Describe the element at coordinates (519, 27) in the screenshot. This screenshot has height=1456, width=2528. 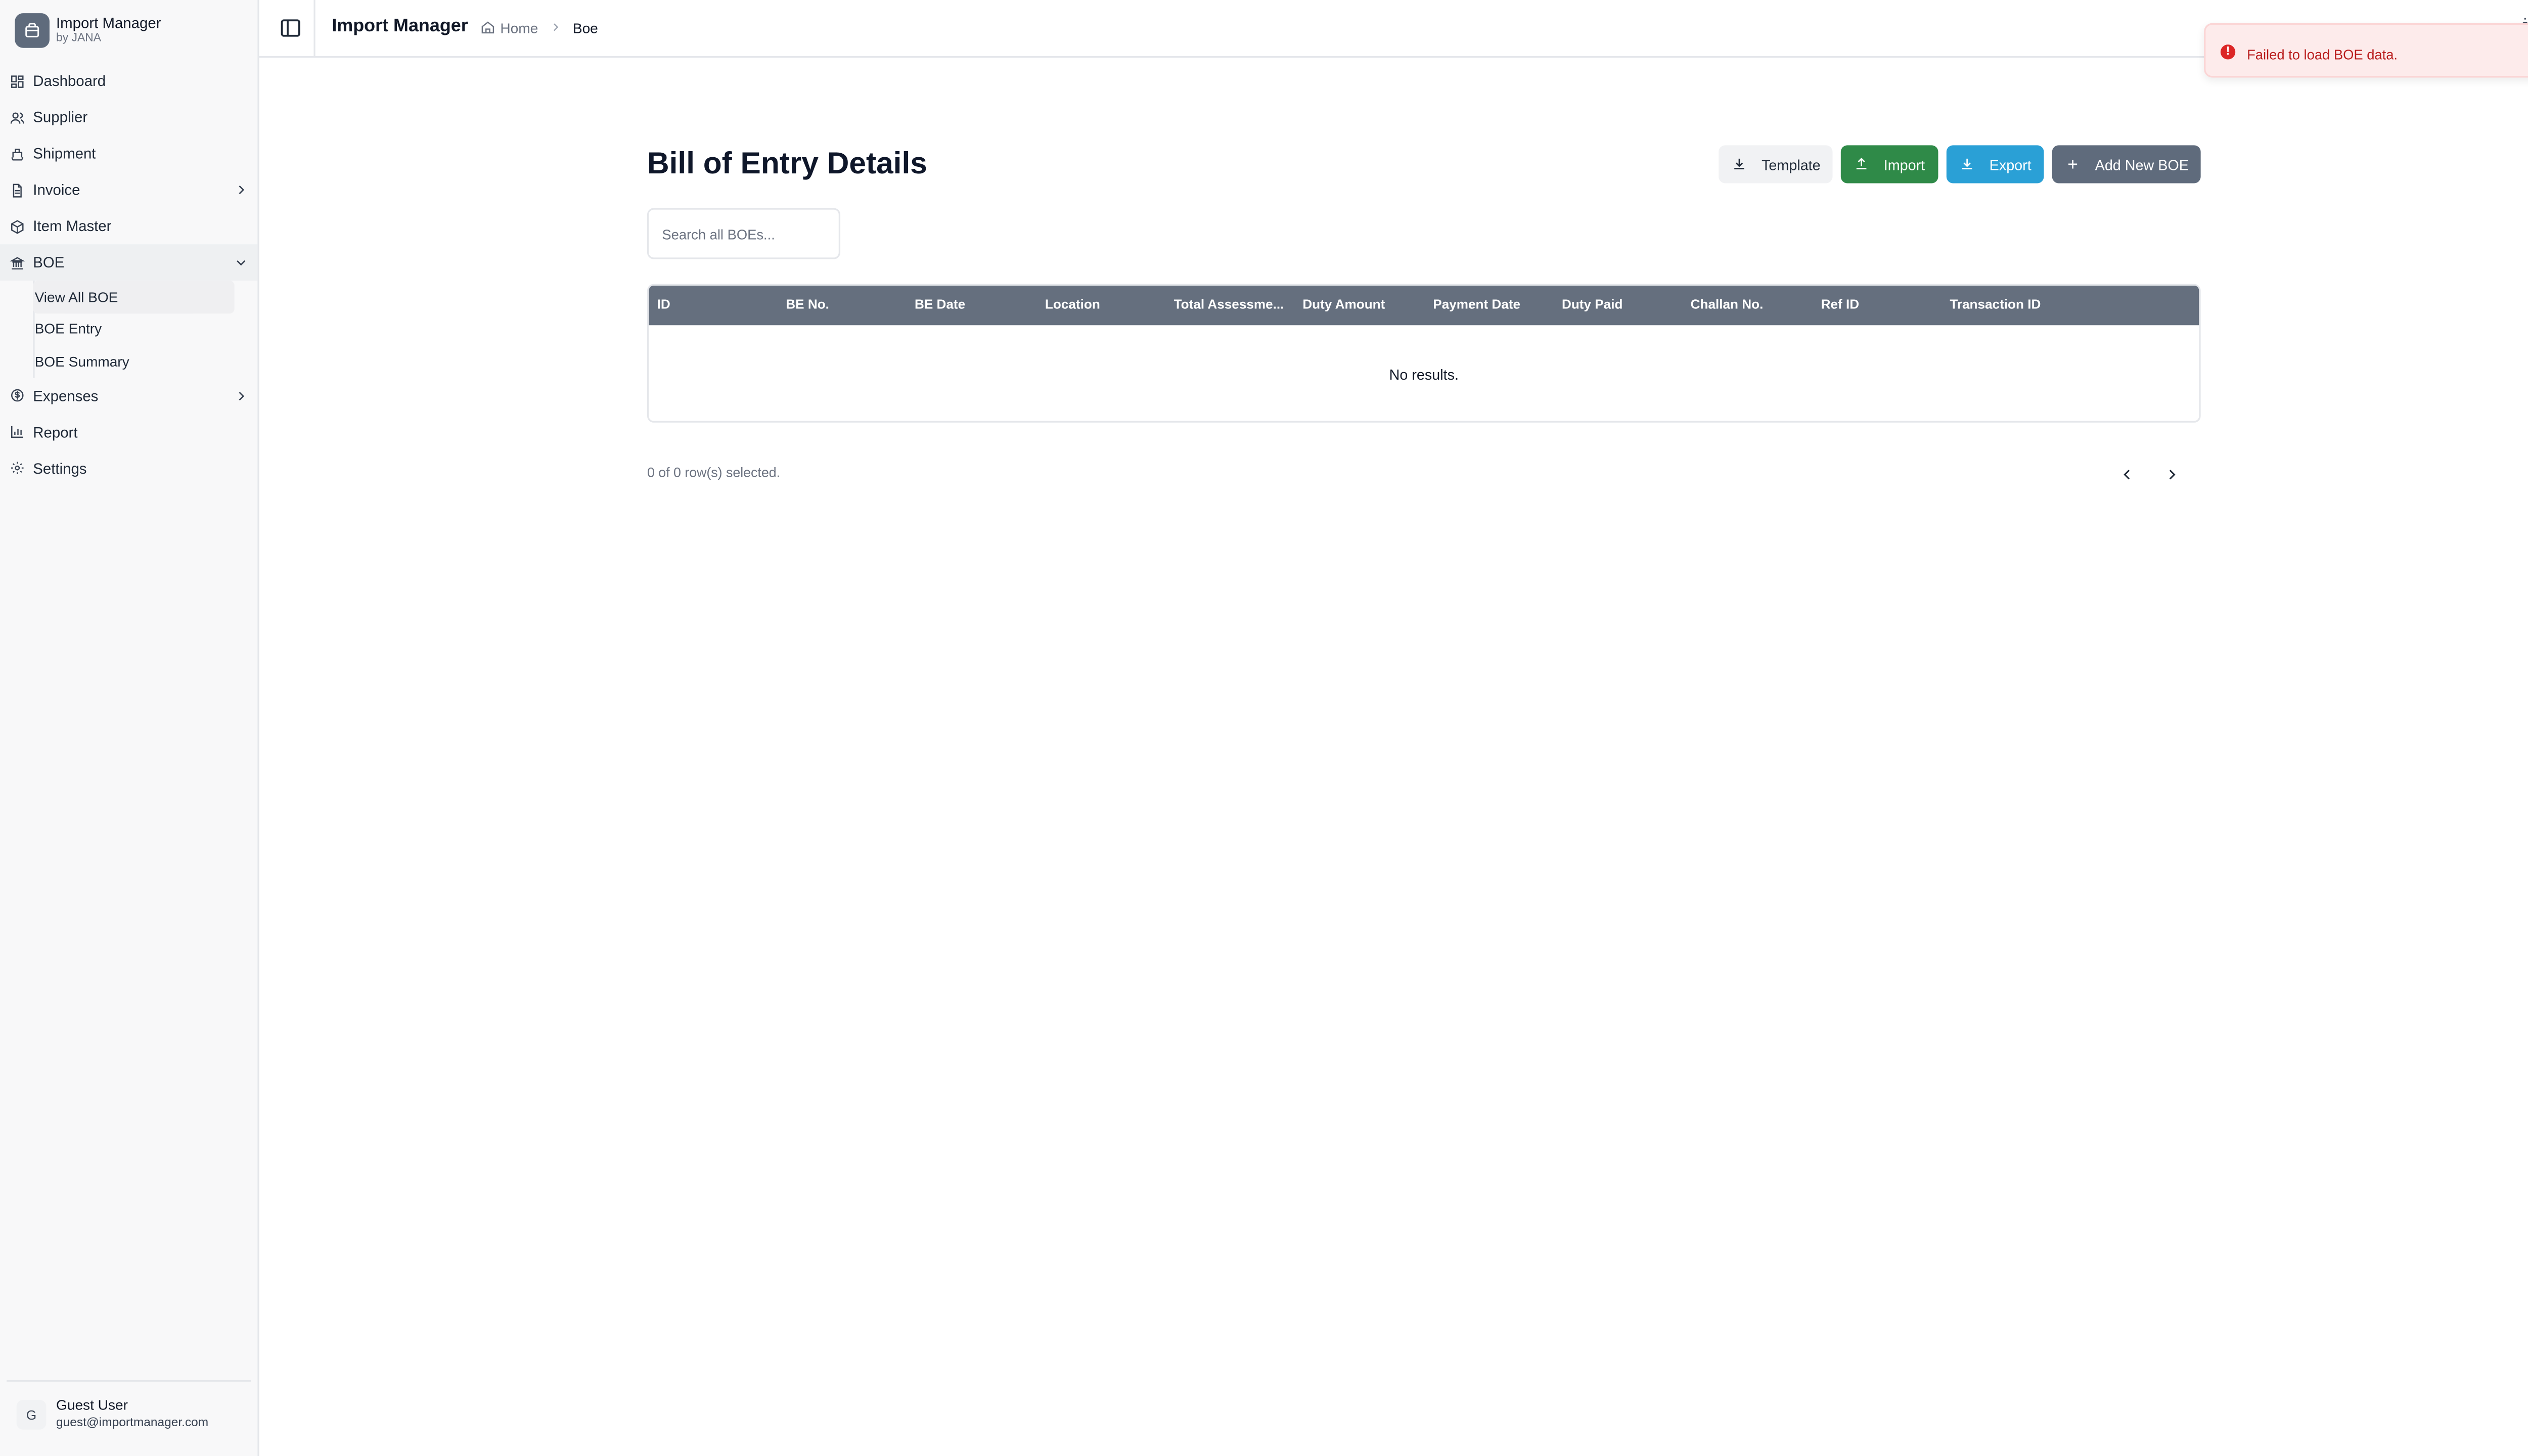
I see `breadcrumb-home-label: Home` at that location.